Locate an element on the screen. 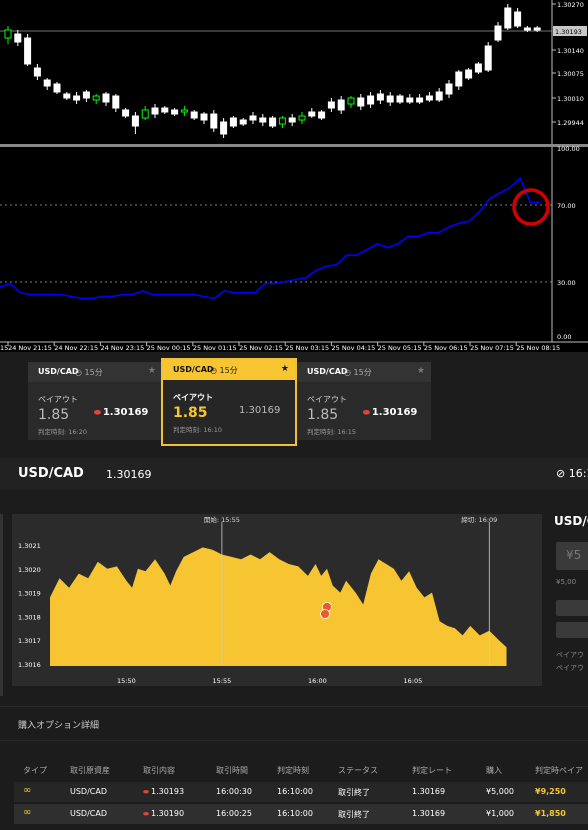 Image resolution: width=588 pixels, height=830 pixels. option-card-header: USD/CAD ◷ 15分 ★ is located at coordinates (229, 370).